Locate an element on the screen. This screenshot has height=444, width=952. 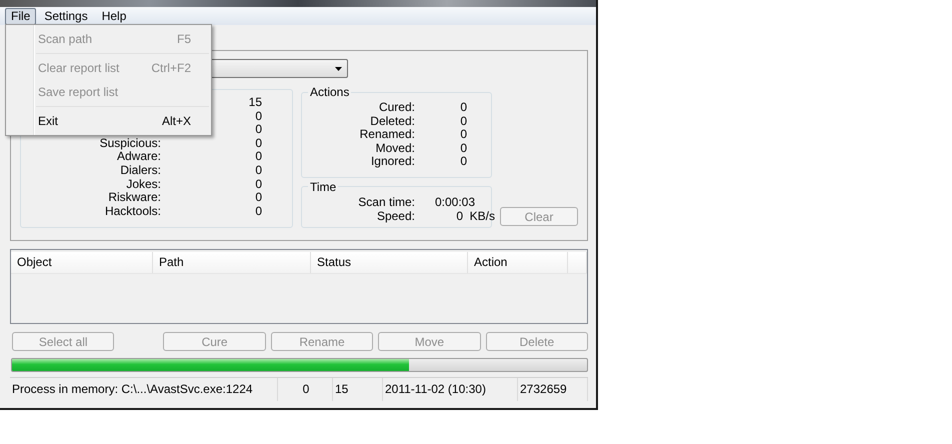
stat-label: Scan time: is located at coordinates (386, 203).